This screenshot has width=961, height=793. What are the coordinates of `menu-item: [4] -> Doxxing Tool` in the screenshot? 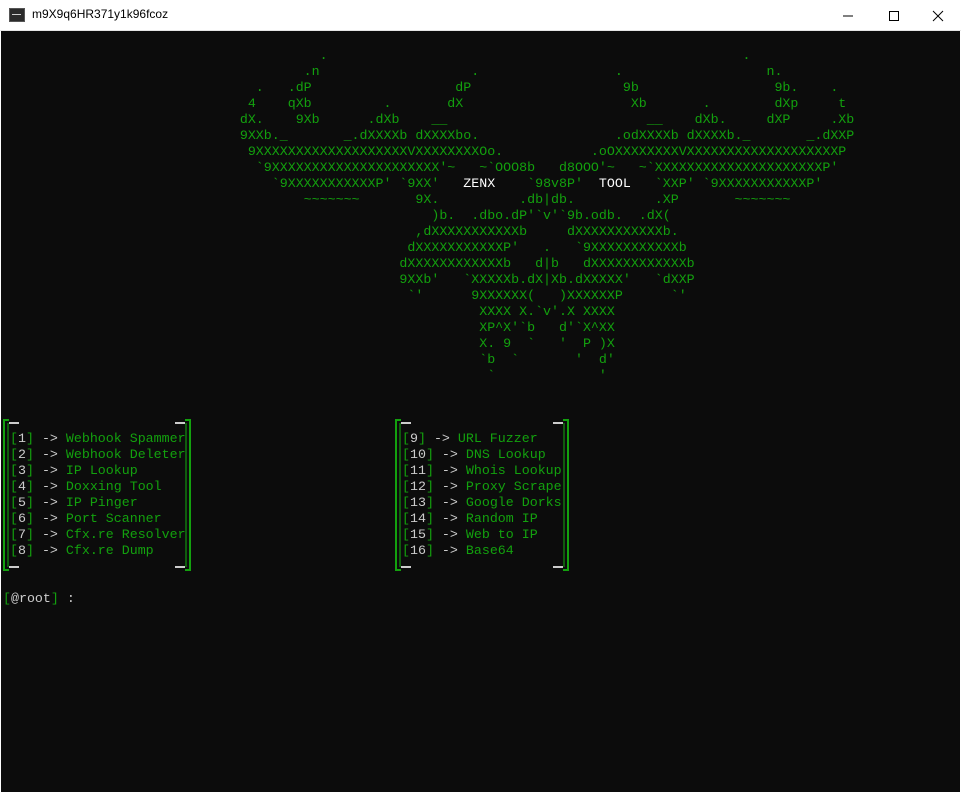 It's located at (86, 486).